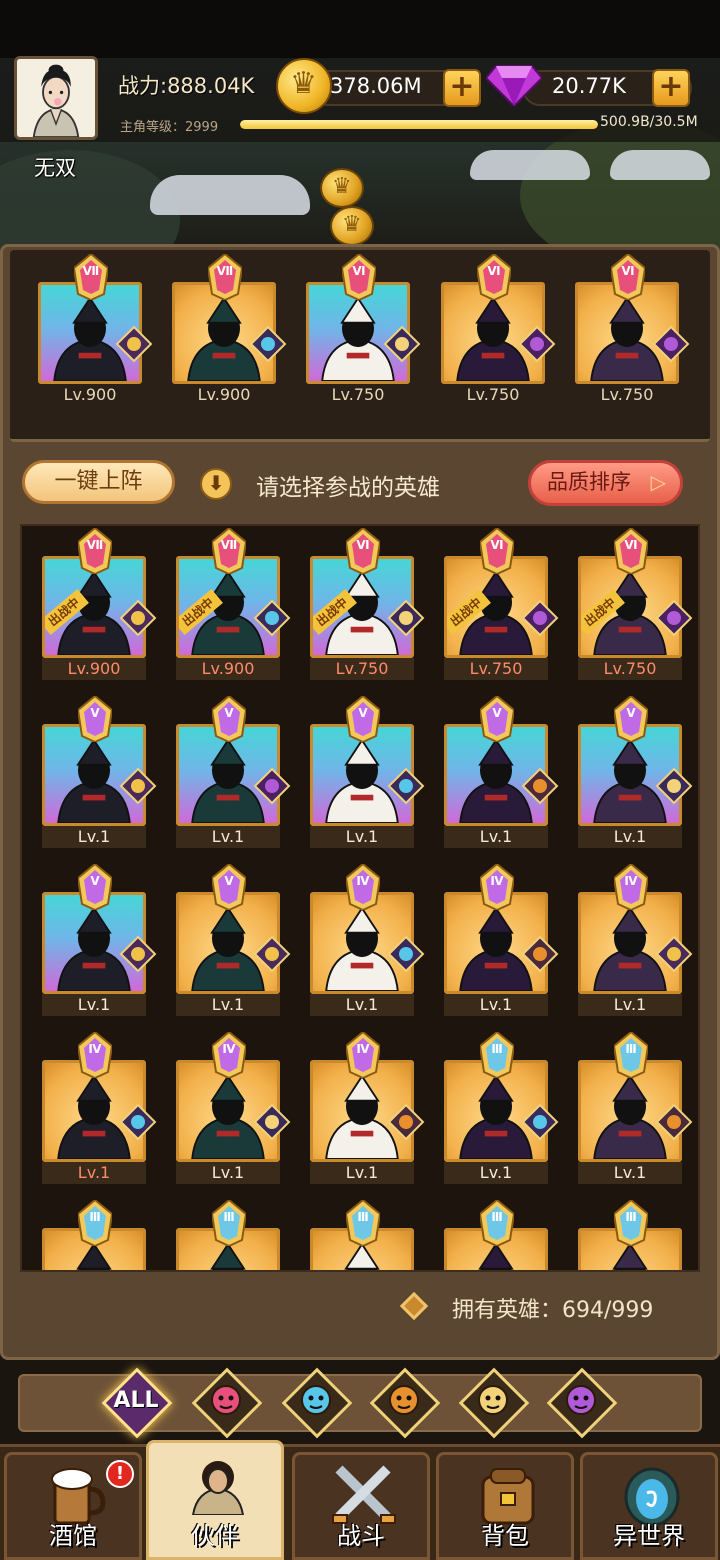 This screenshot has height=1560, width=720. Describe the element at coordinates (497, 551) in the screenshot. I see `quality-rank-badge-icon: Ⅵ` at that location.